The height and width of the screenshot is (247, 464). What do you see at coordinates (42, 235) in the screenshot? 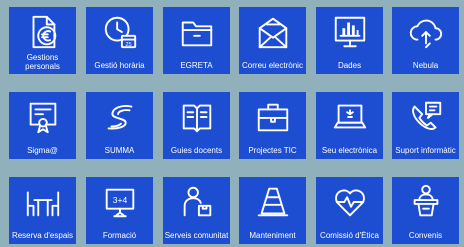
I see `tile-label: Reserva d'espais` at bounding box center [42, 235].